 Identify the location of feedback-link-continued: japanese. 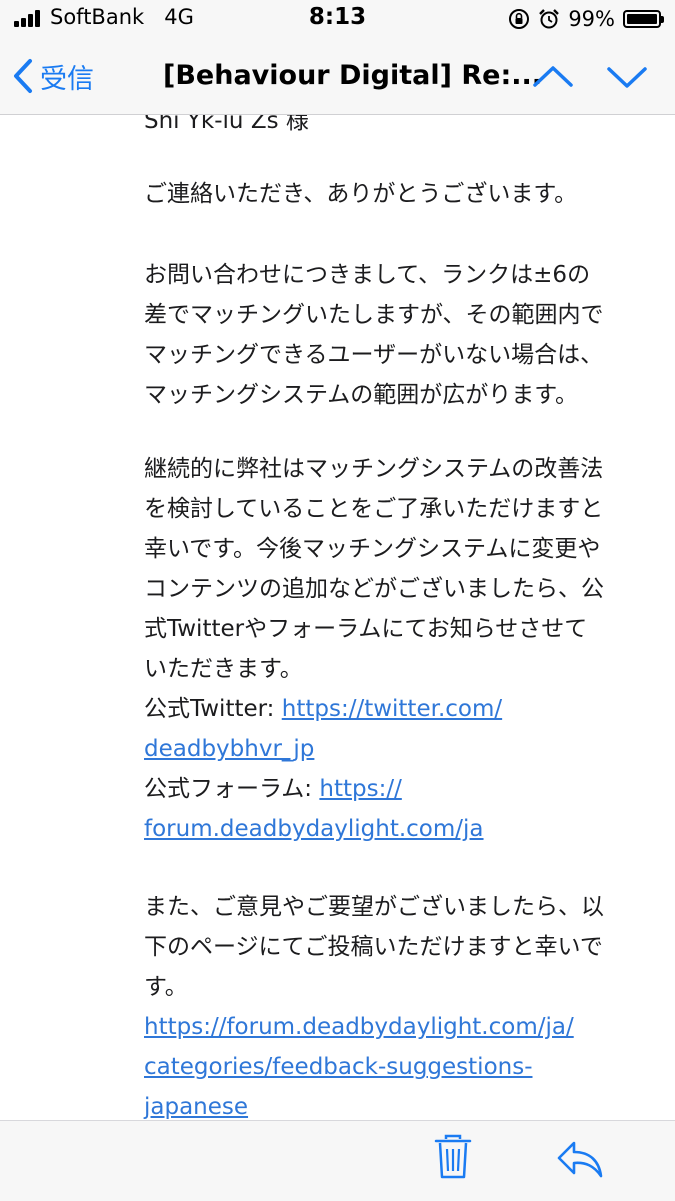
(196, 1107).